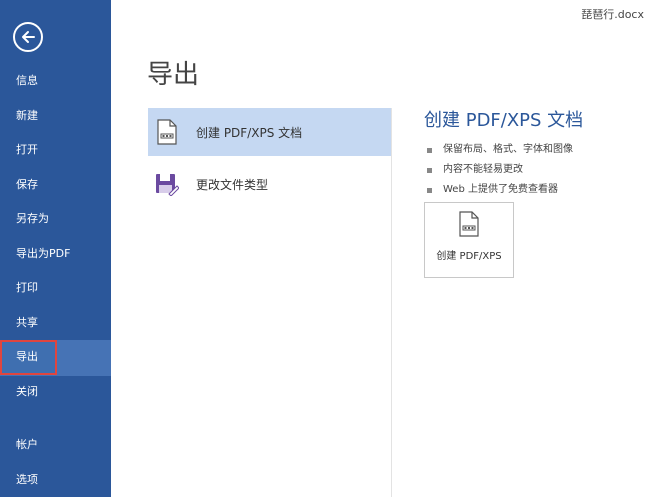 The width and height of the screenshot is (650, 497). What do you see at coordinates (55, 288) in the screenshot?
I see `nav-item-print: 打印` at bounding box center [55, 288].